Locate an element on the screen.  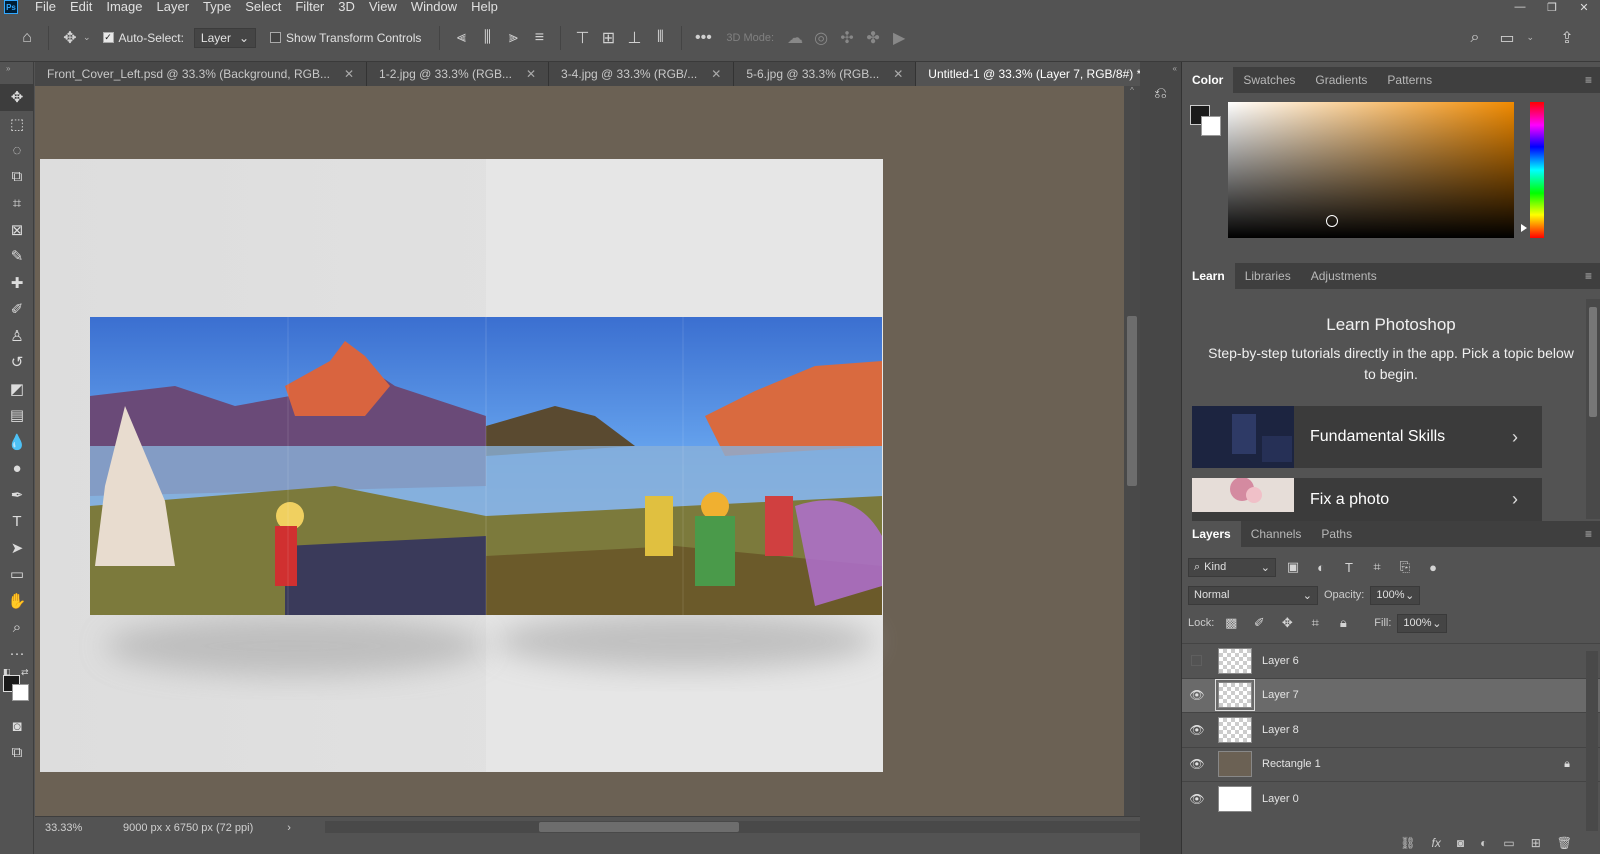
marquee-tool-icon: ⬚ is located at coordinates (17, 124).